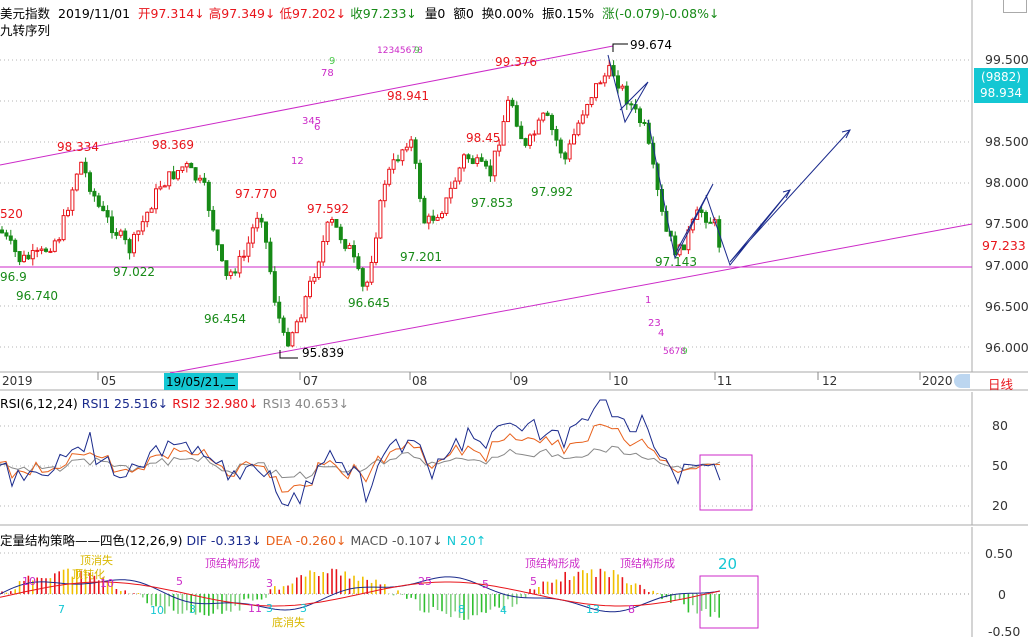 The height and width of the screenshot is (639, 1028). I want to click on macd-tick: 0.50, so click(999, 553).